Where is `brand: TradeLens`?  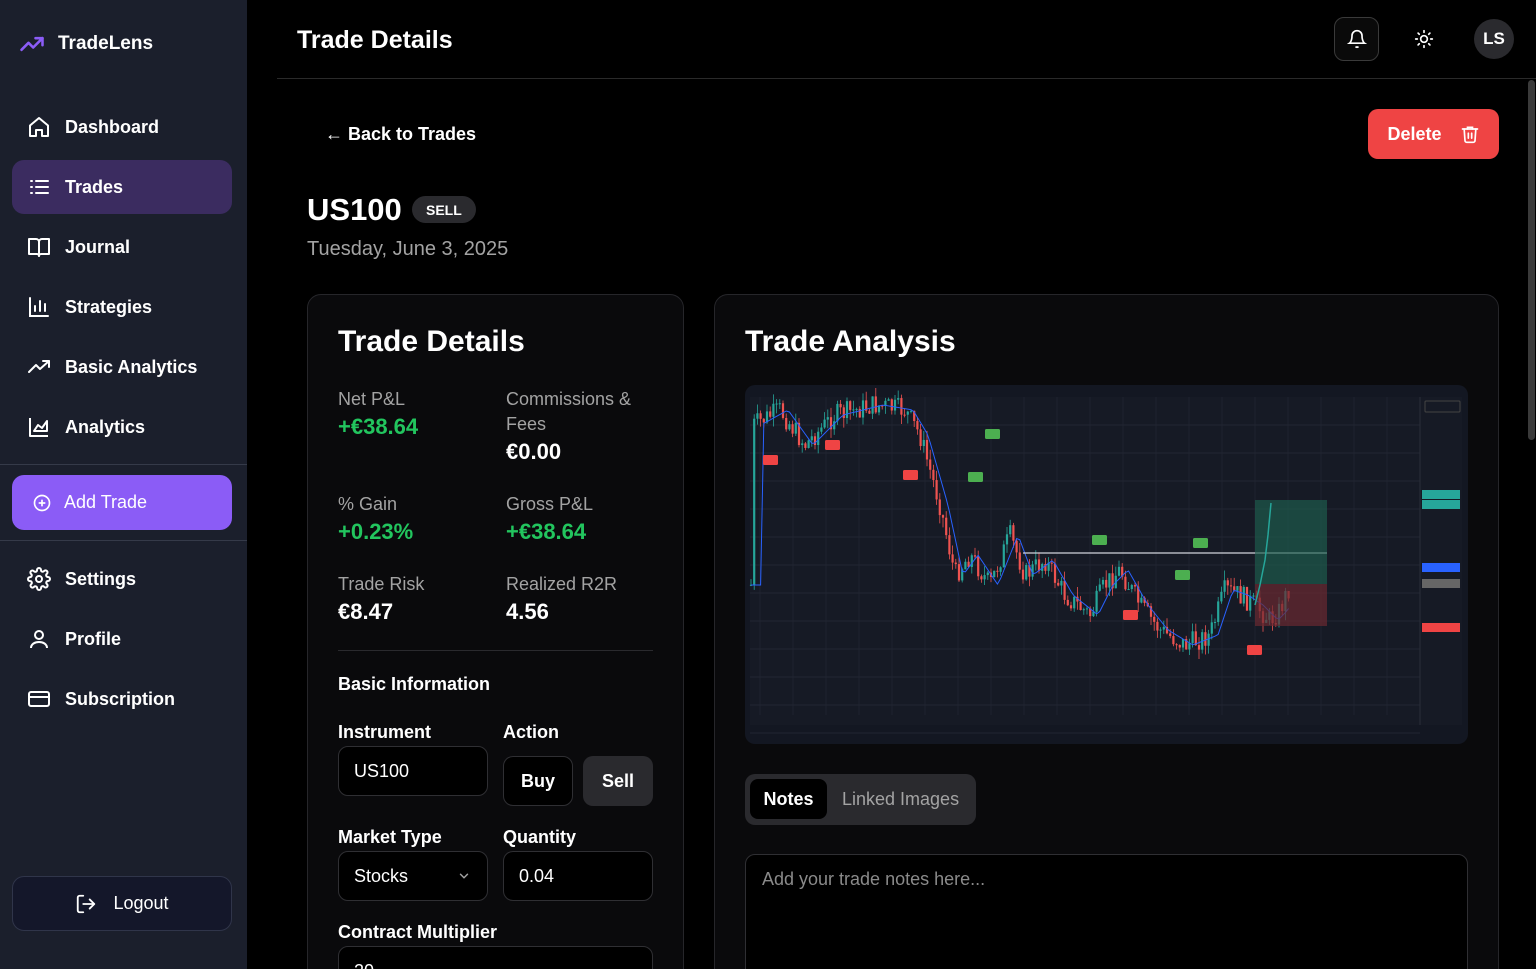 brand: TradeLens is located at coordinates (85, 44).